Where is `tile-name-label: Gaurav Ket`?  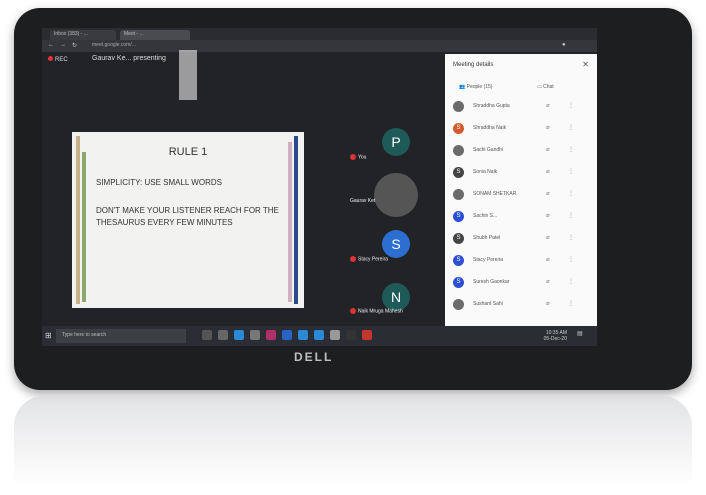 tile-name-label: Gaurav Ket is located at coordinates (363, 201).